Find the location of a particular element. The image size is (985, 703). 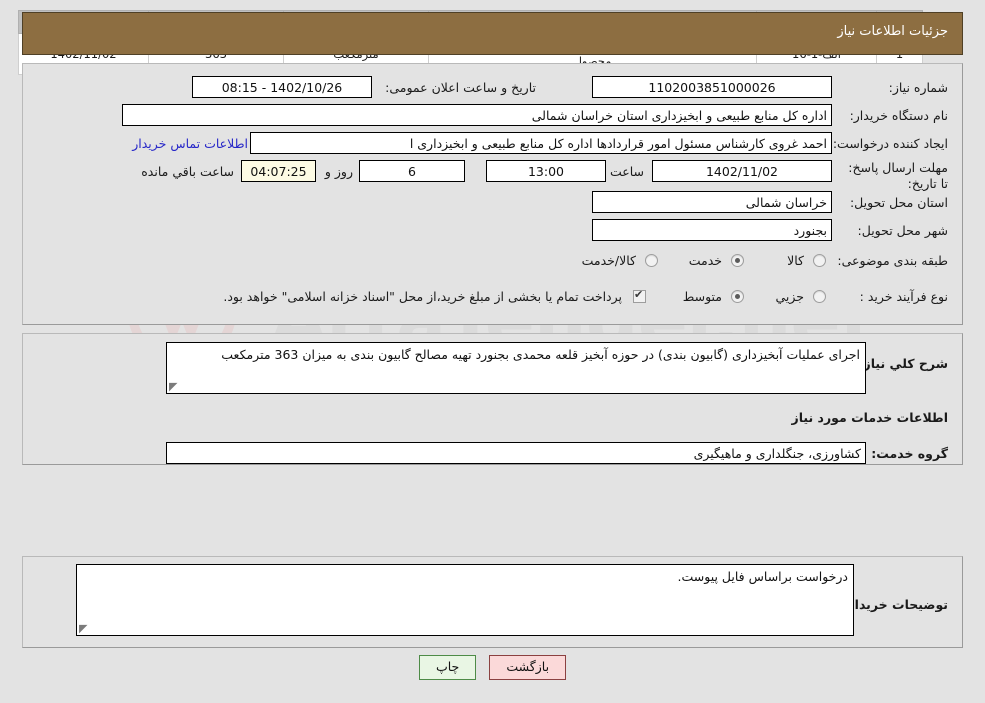

city-field: بجنورد is located at coordinates (712, 230).